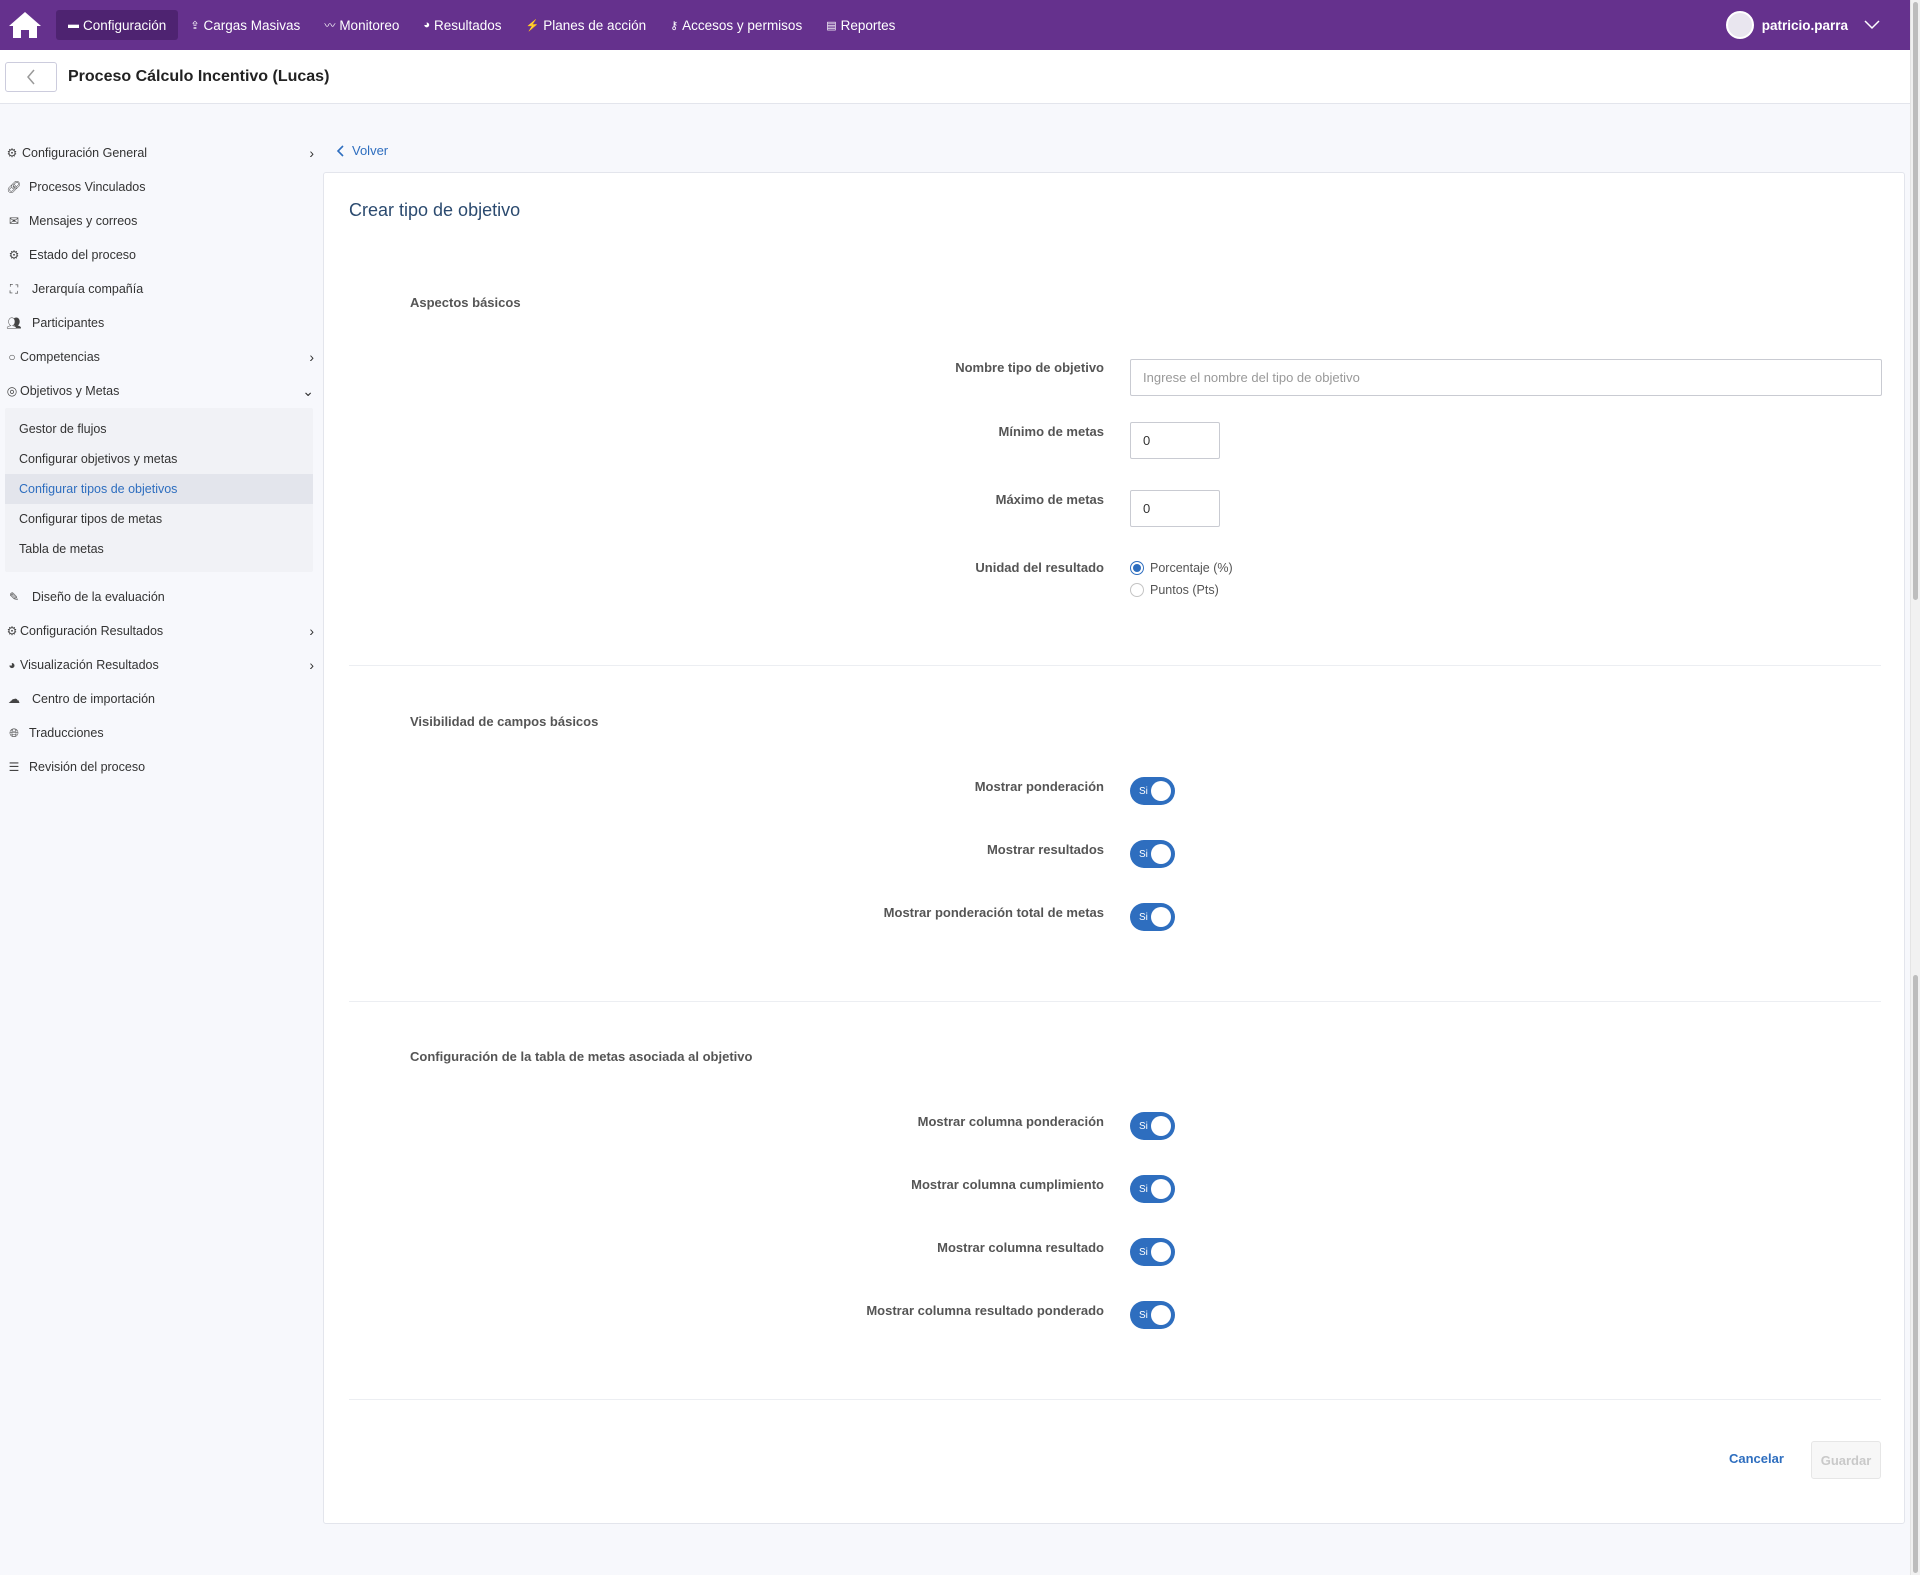  I want to click on header-back-button, so click(31, 76).